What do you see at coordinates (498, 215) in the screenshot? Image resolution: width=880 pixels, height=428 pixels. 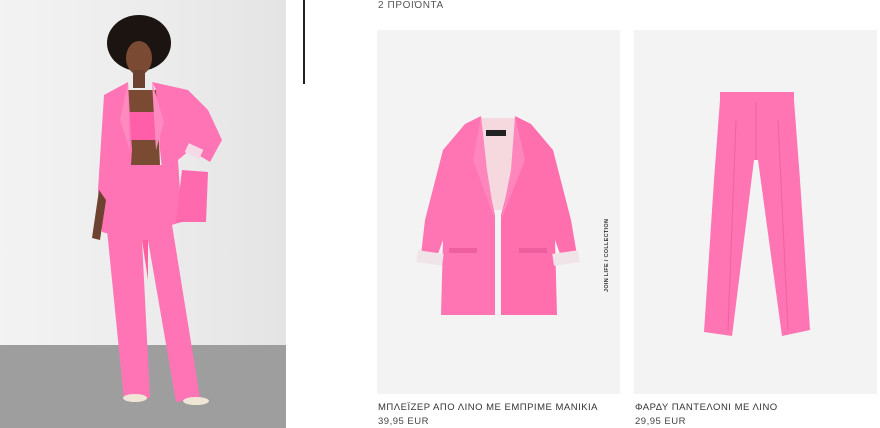 I see `blazer-illustration` at bounding box center [498, 215].